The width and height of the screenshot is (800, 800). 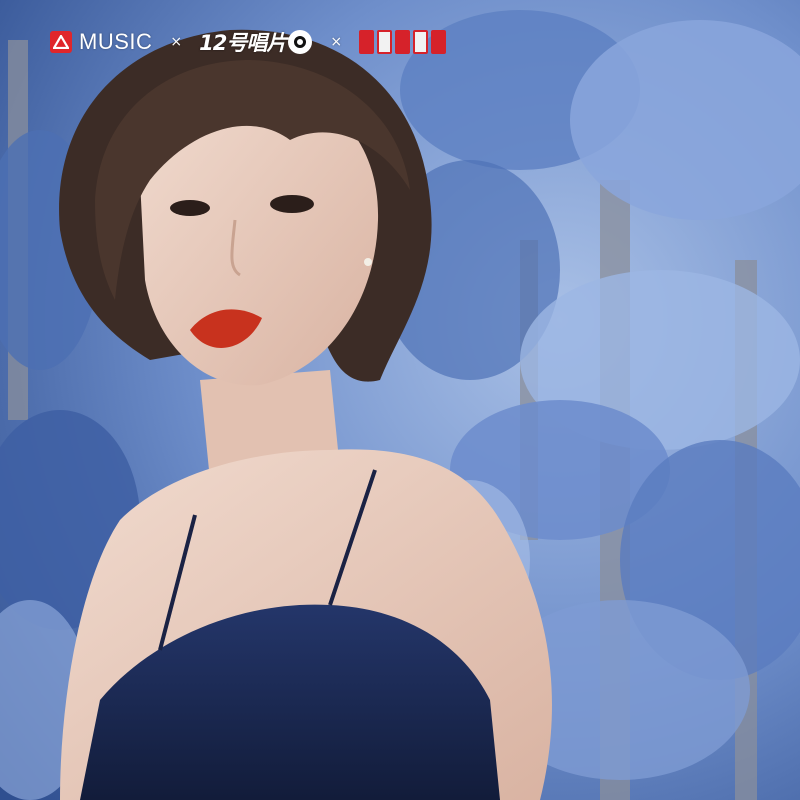 I want to click on triangle-icon, so click(x=61, y=42).